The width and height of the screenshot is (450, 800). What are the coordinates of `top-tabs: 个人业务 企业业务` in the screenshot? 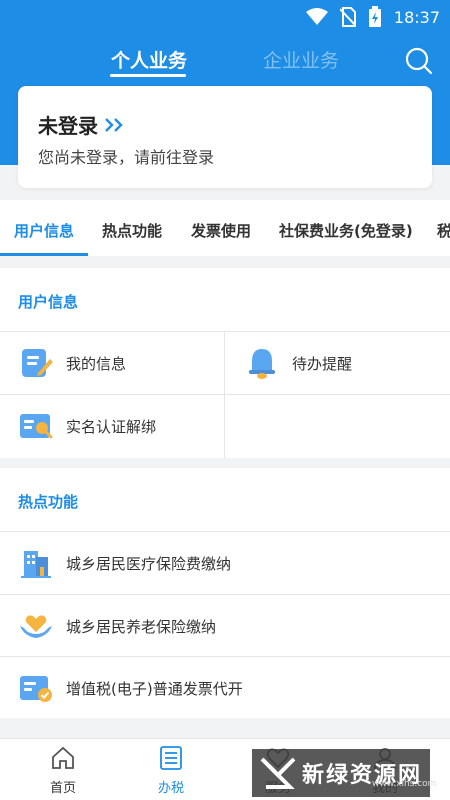 It's located at (225, 62).